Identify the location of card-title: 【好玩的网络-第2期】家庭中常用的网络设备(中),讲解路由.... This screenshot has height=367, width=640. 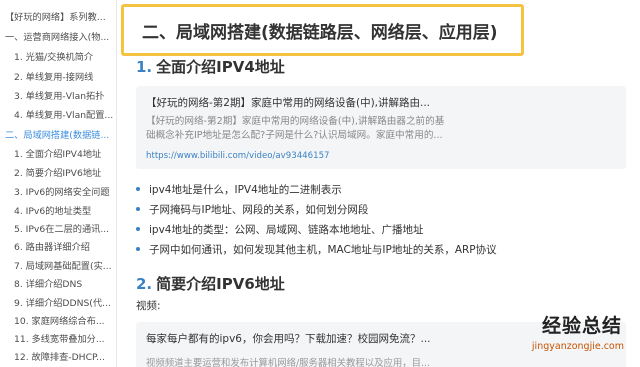
(288, 102).